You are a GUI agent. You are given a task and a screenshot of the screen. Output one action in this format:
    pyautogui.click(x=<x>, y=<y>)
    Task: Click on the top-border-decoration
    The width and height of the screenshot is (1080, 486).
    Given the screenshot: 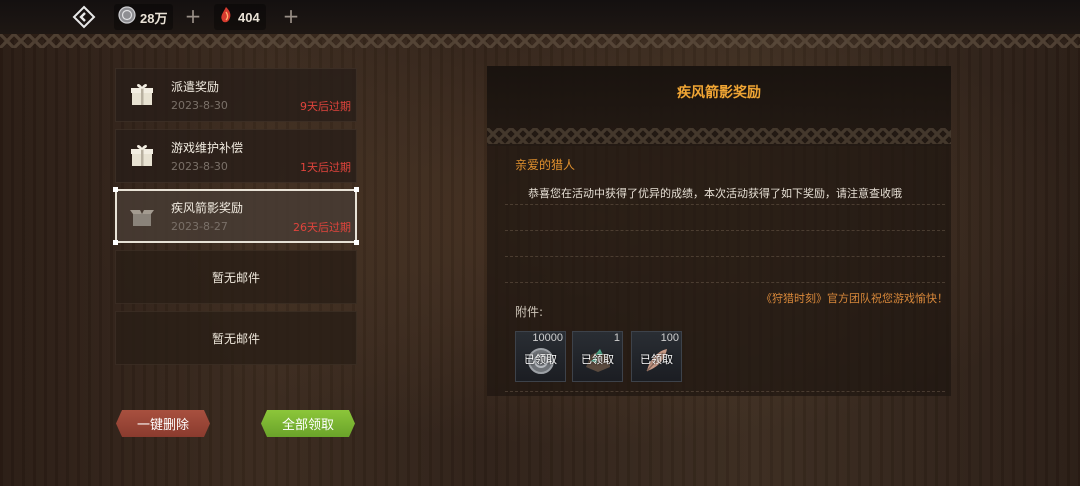 What is the action you would take?
    pyautogui.click(x=540, y=41)
    